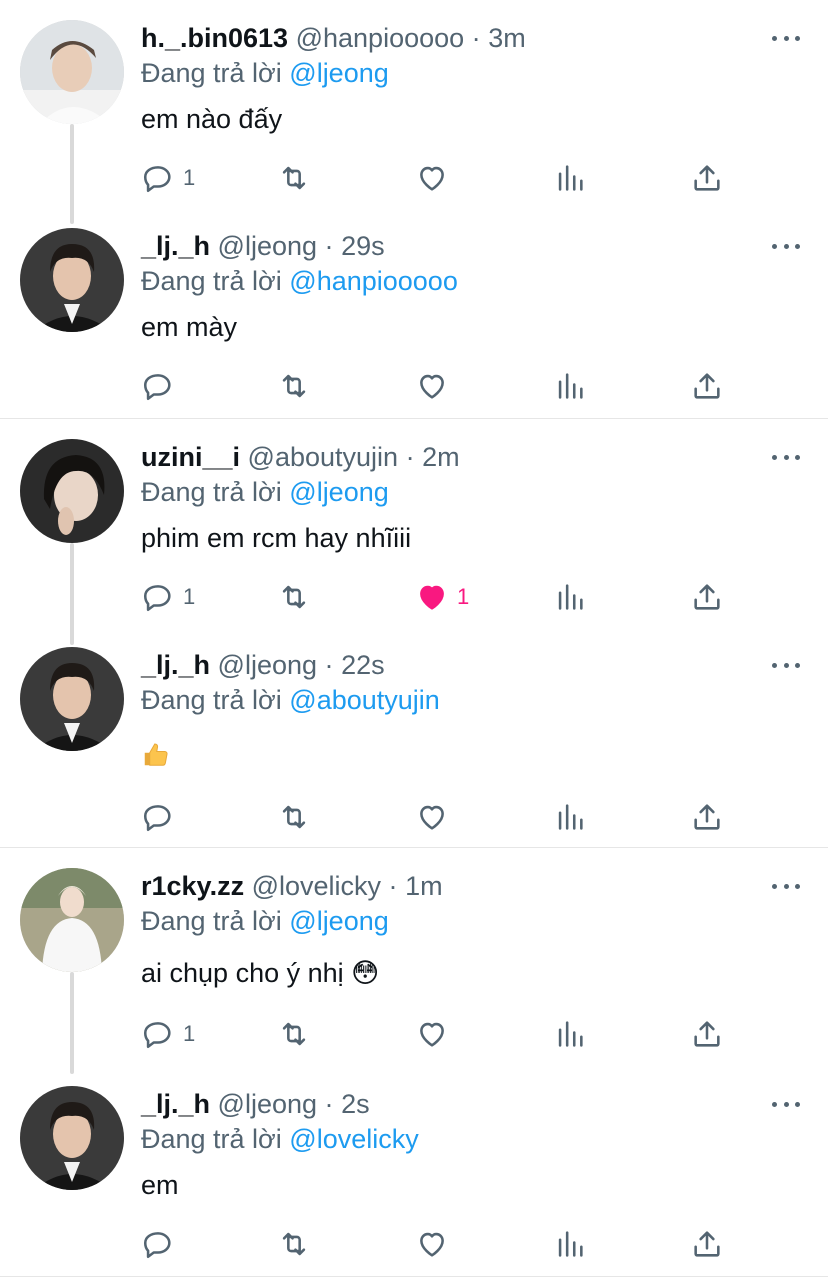  What do you see at coordinates (380, 38) in the screenshot?
I see `user-handle: @hanpiooooo` at bounding box center [380, 38].